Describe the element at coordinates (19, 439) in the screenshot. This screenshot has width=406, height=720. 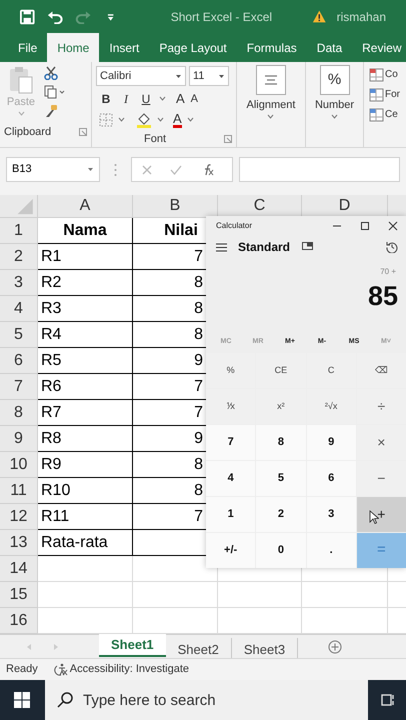
I see `row-header: 9` at that location.